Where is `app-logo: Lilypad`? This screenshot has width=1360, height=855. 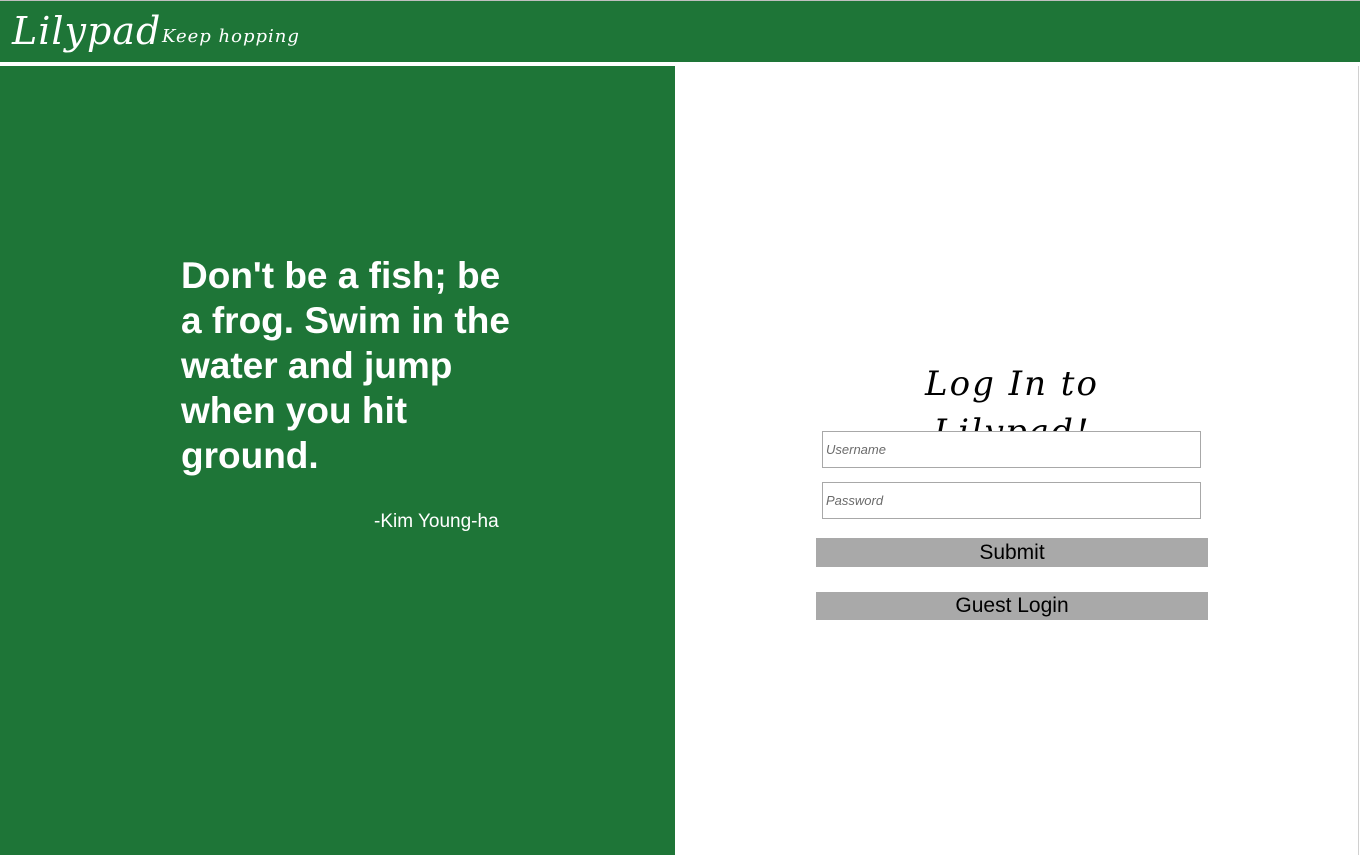 app-logo: Lilypad is located at coordinates (86, 31).